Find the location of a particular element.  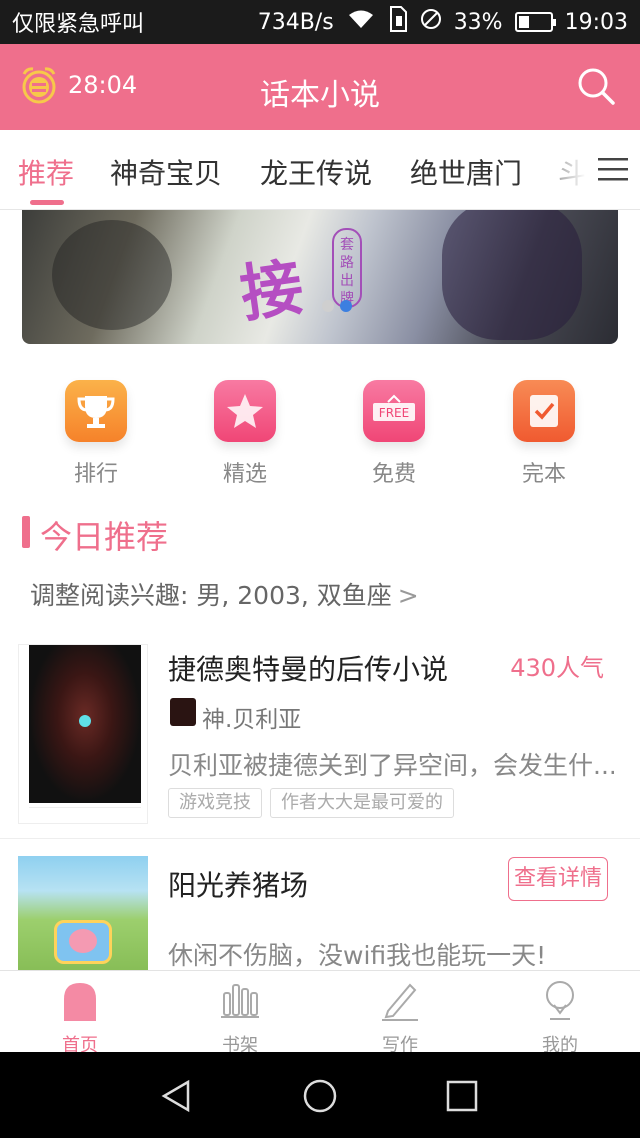

battery-percent: 33% is located at coordinates (478, 22).